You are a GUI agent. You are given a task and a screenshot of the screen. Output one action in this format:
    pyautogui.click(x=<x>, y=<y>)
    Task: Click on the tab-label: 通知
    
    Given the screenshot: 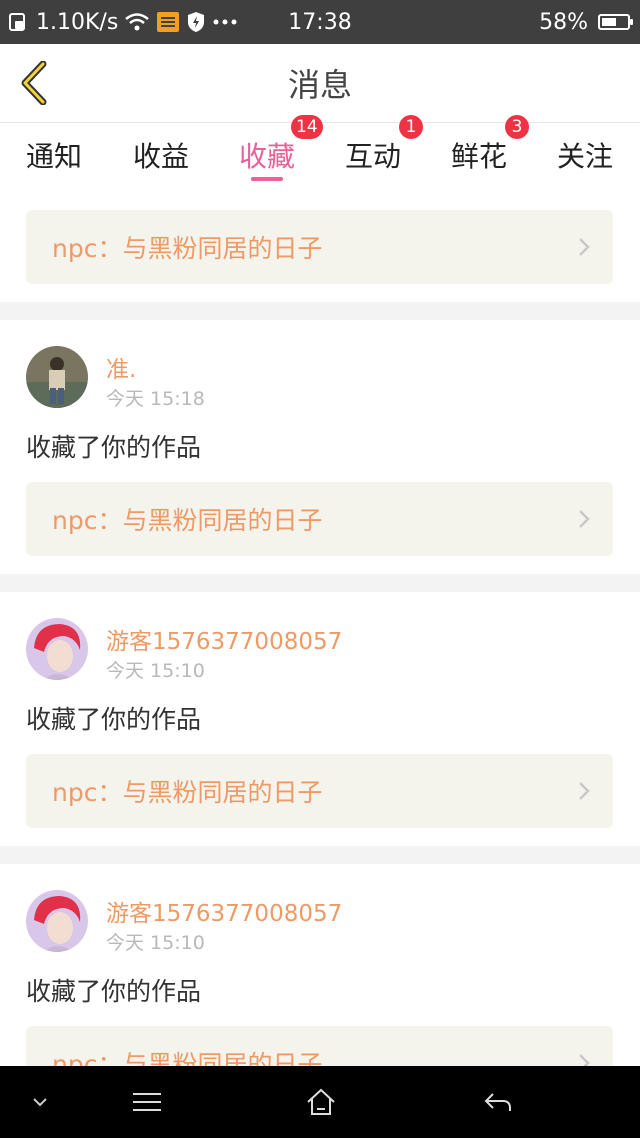 What is the action you would take?
    pyautogui.click(x=53, y=156)
    